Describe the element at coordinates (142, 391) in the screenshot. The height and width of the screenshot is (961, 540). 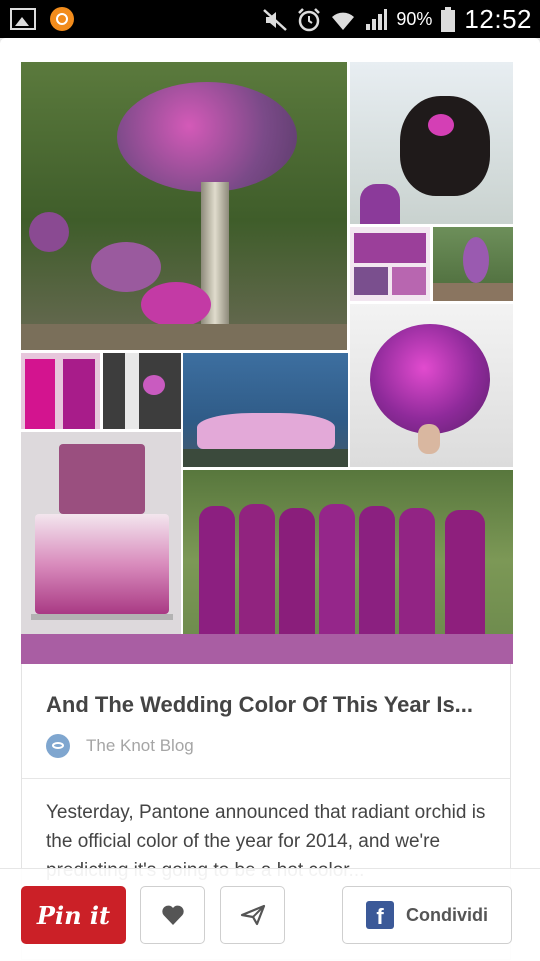
I see `tile-boutonniere` at that location.